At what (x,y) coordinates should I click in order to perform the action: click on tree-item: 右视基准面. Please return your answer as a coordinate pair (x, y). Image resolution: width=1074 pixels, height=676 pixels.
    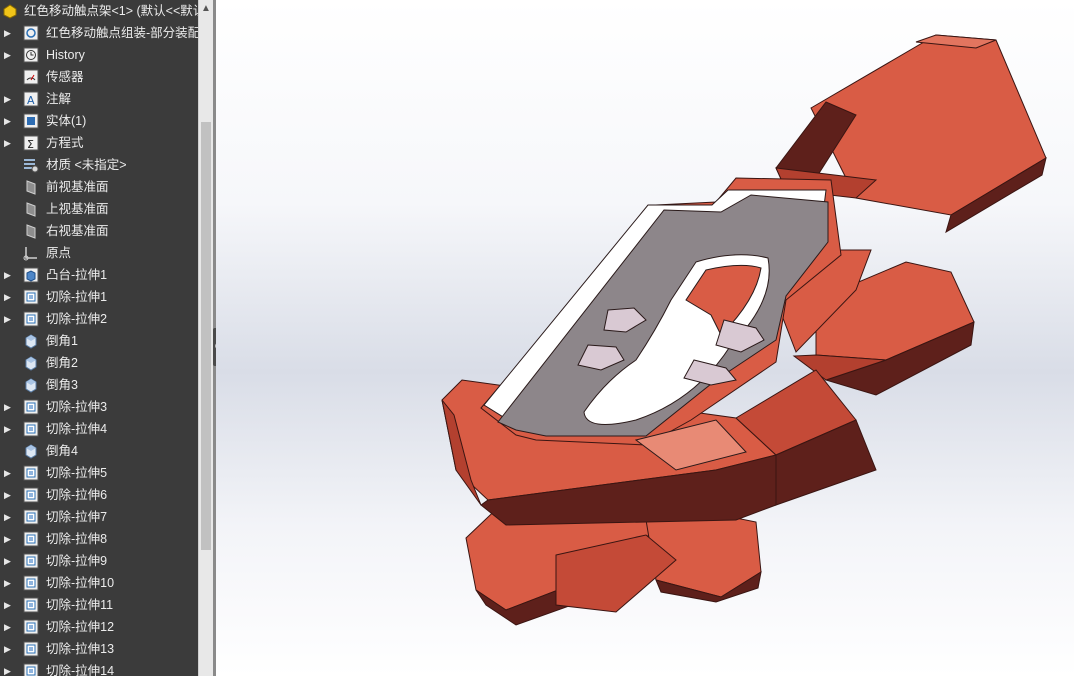
    Looking at the image, I should click on (99, 231).